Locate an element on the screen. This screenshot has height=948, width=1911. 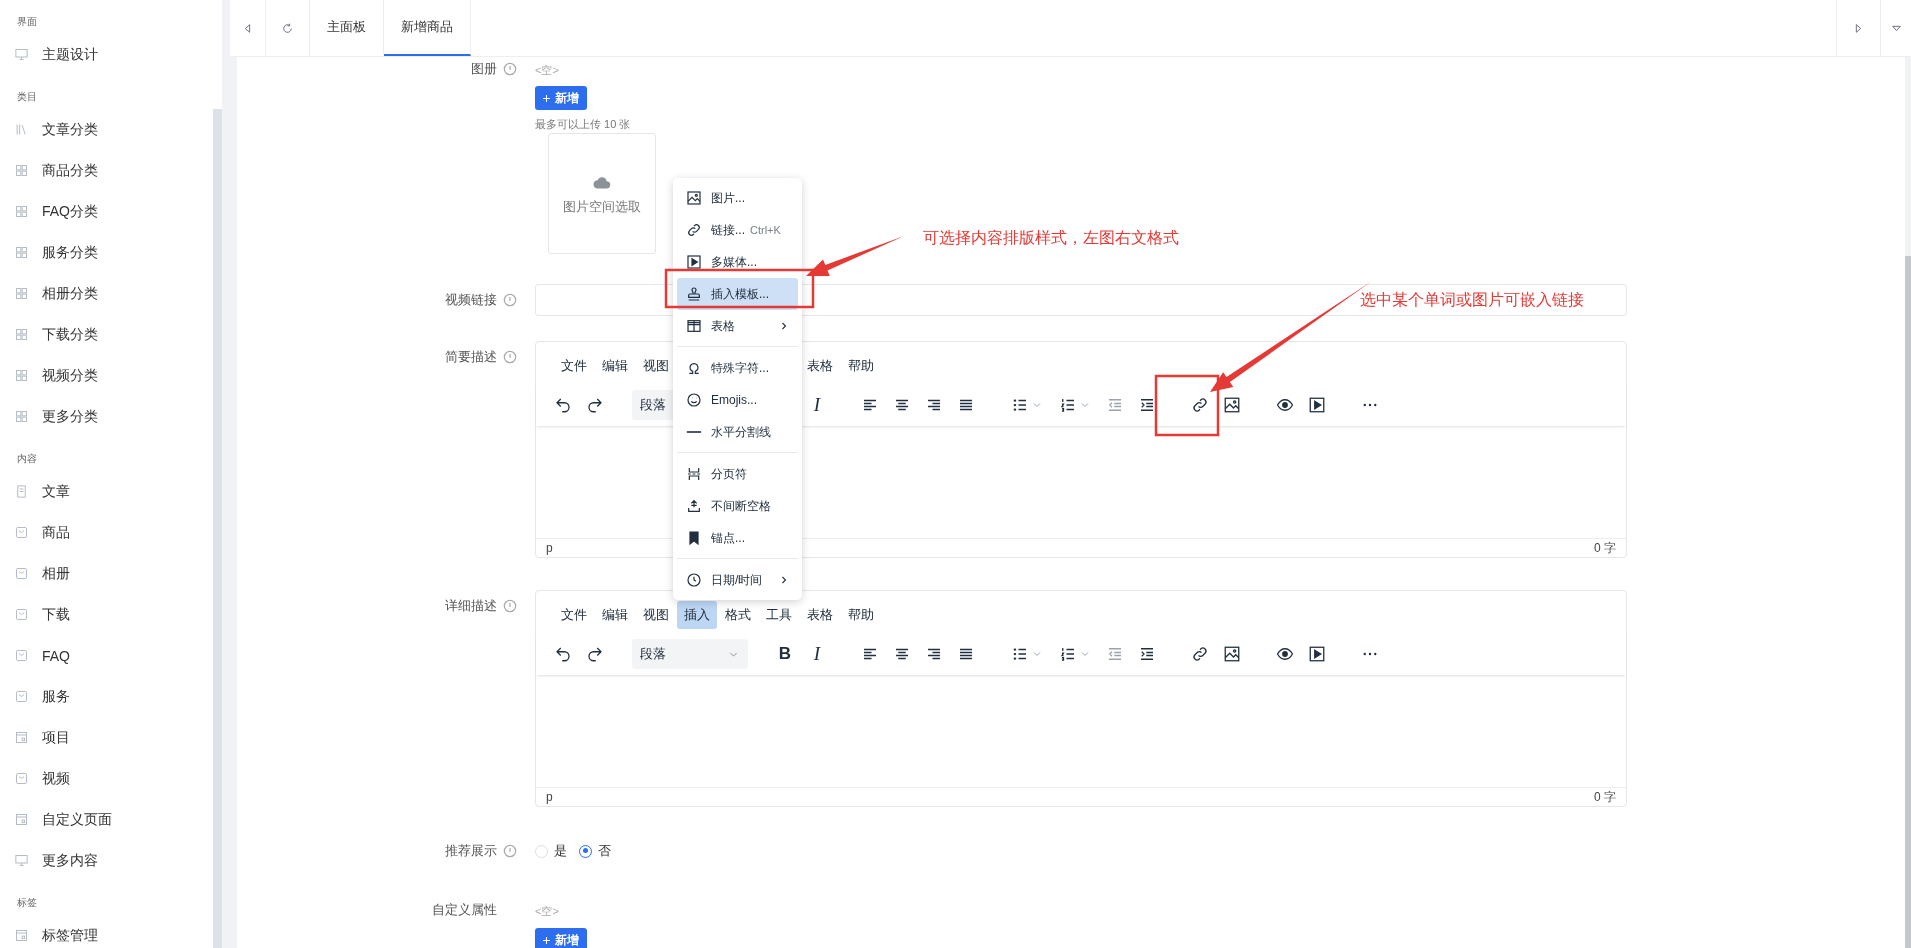
sidebar-item: 下载分类 is located at coordinates (106, 334).